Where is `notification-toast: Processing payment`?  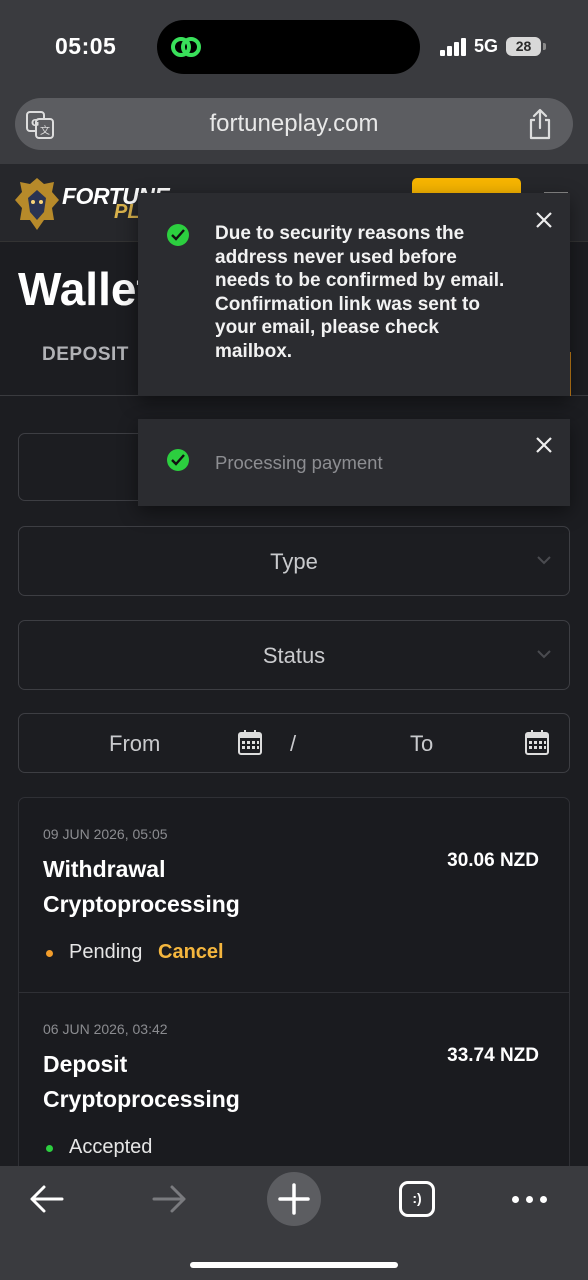 notification-toast: Processing payment is located at coordinates (354, 462).